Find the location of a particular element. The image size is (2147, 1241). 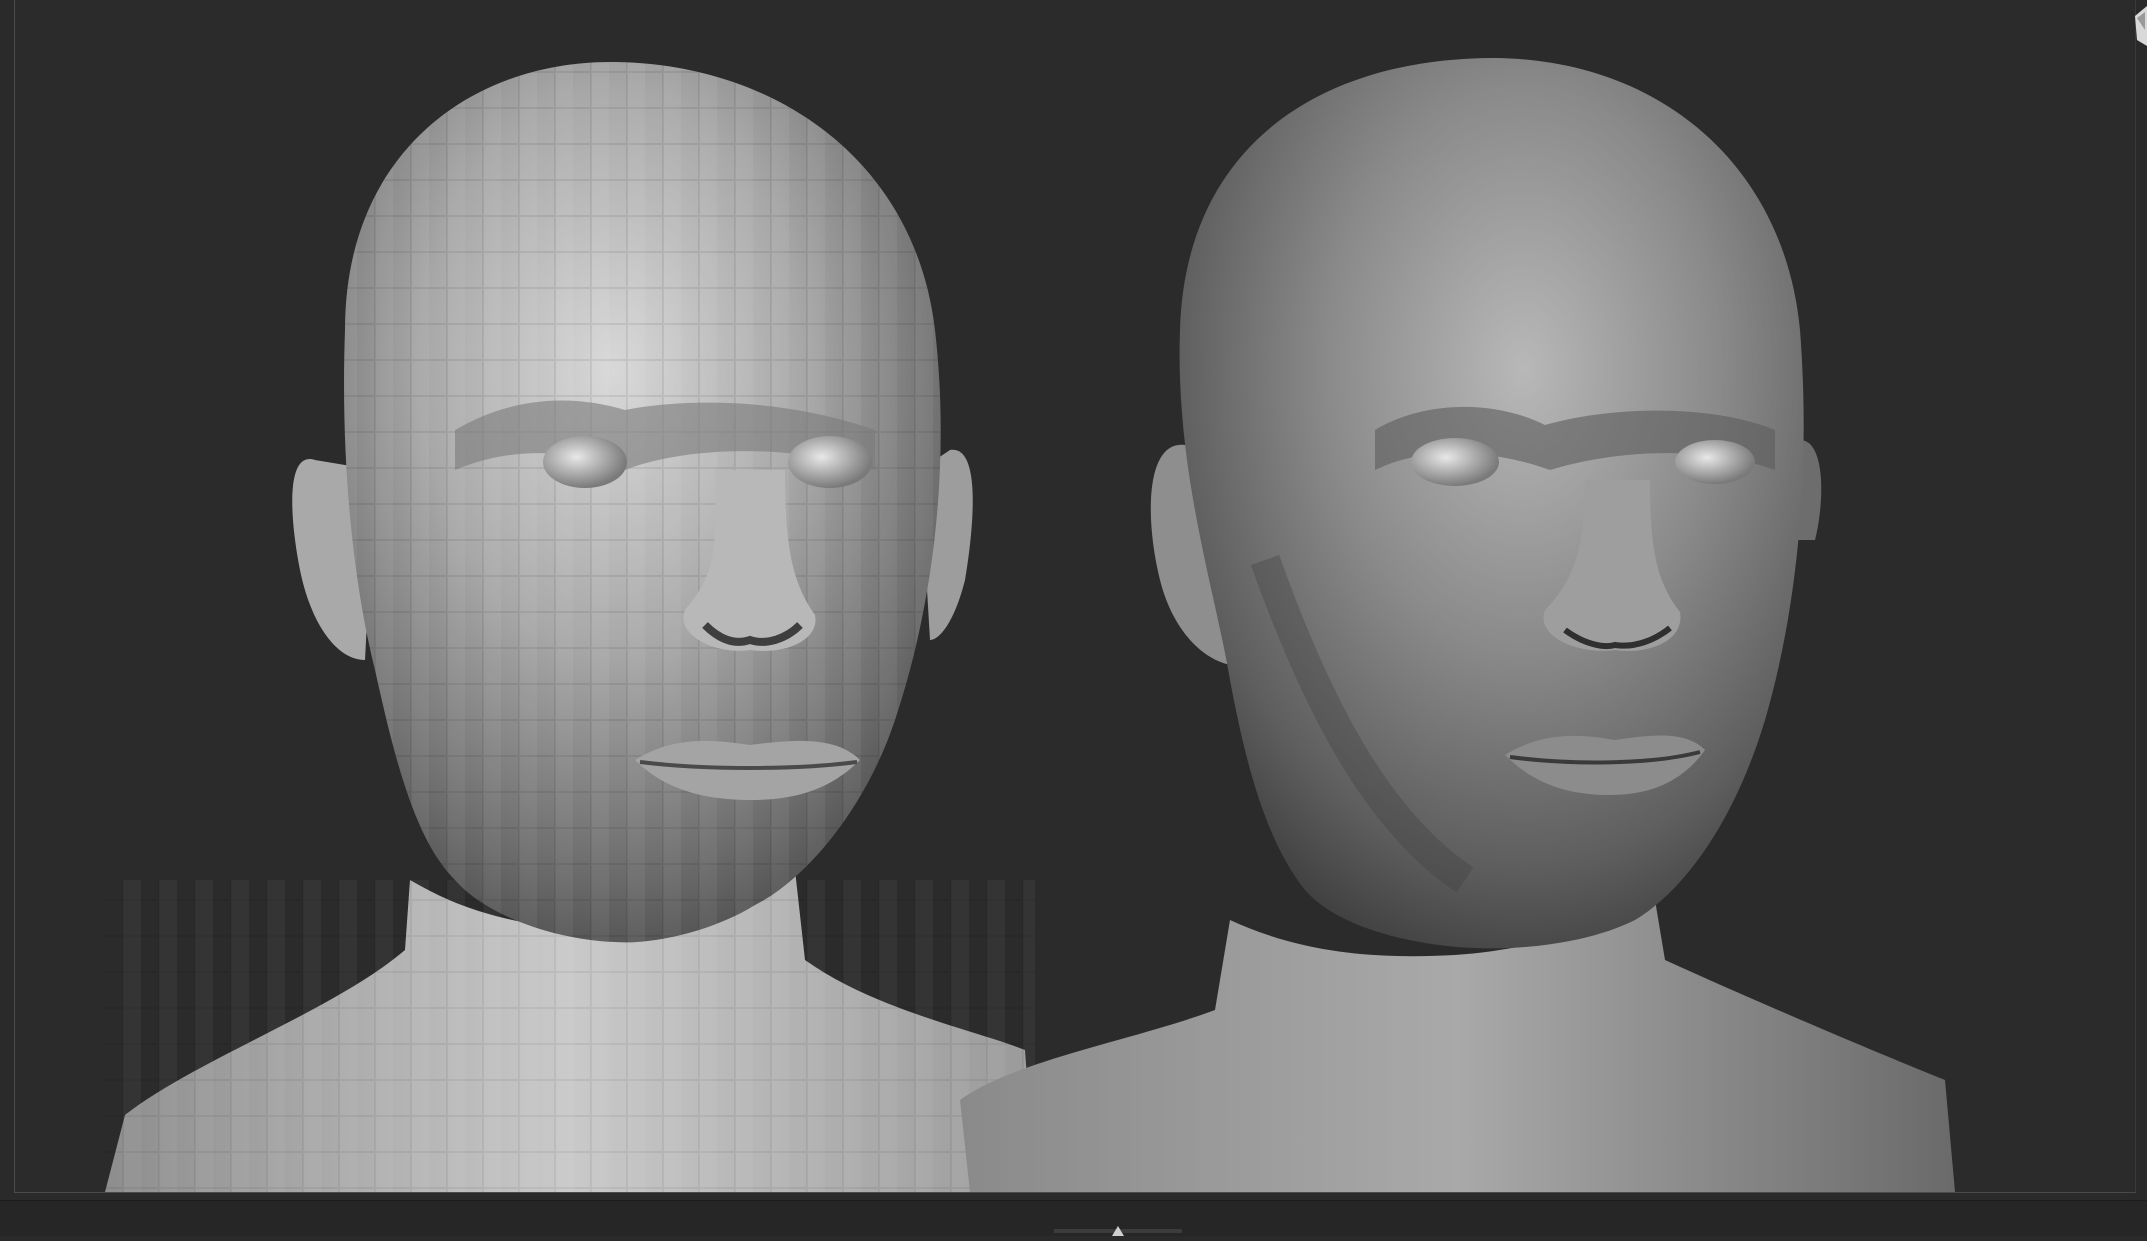

resize-handle-icon is located at coordinates (1118, 1229).